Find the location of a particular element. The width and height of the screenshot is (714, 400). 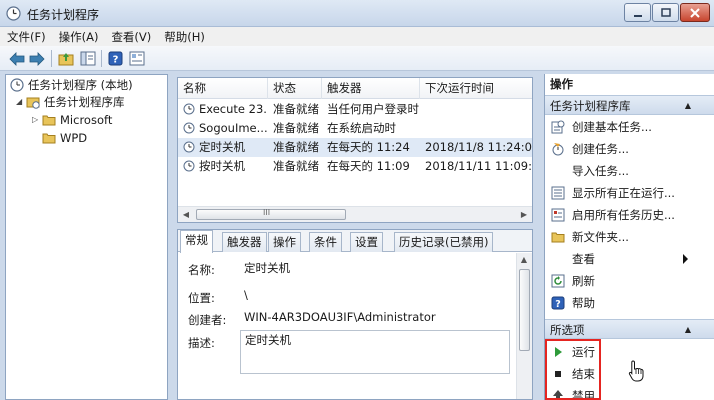

tree-item-wpd: WPD is located at coordinates (64, 138).